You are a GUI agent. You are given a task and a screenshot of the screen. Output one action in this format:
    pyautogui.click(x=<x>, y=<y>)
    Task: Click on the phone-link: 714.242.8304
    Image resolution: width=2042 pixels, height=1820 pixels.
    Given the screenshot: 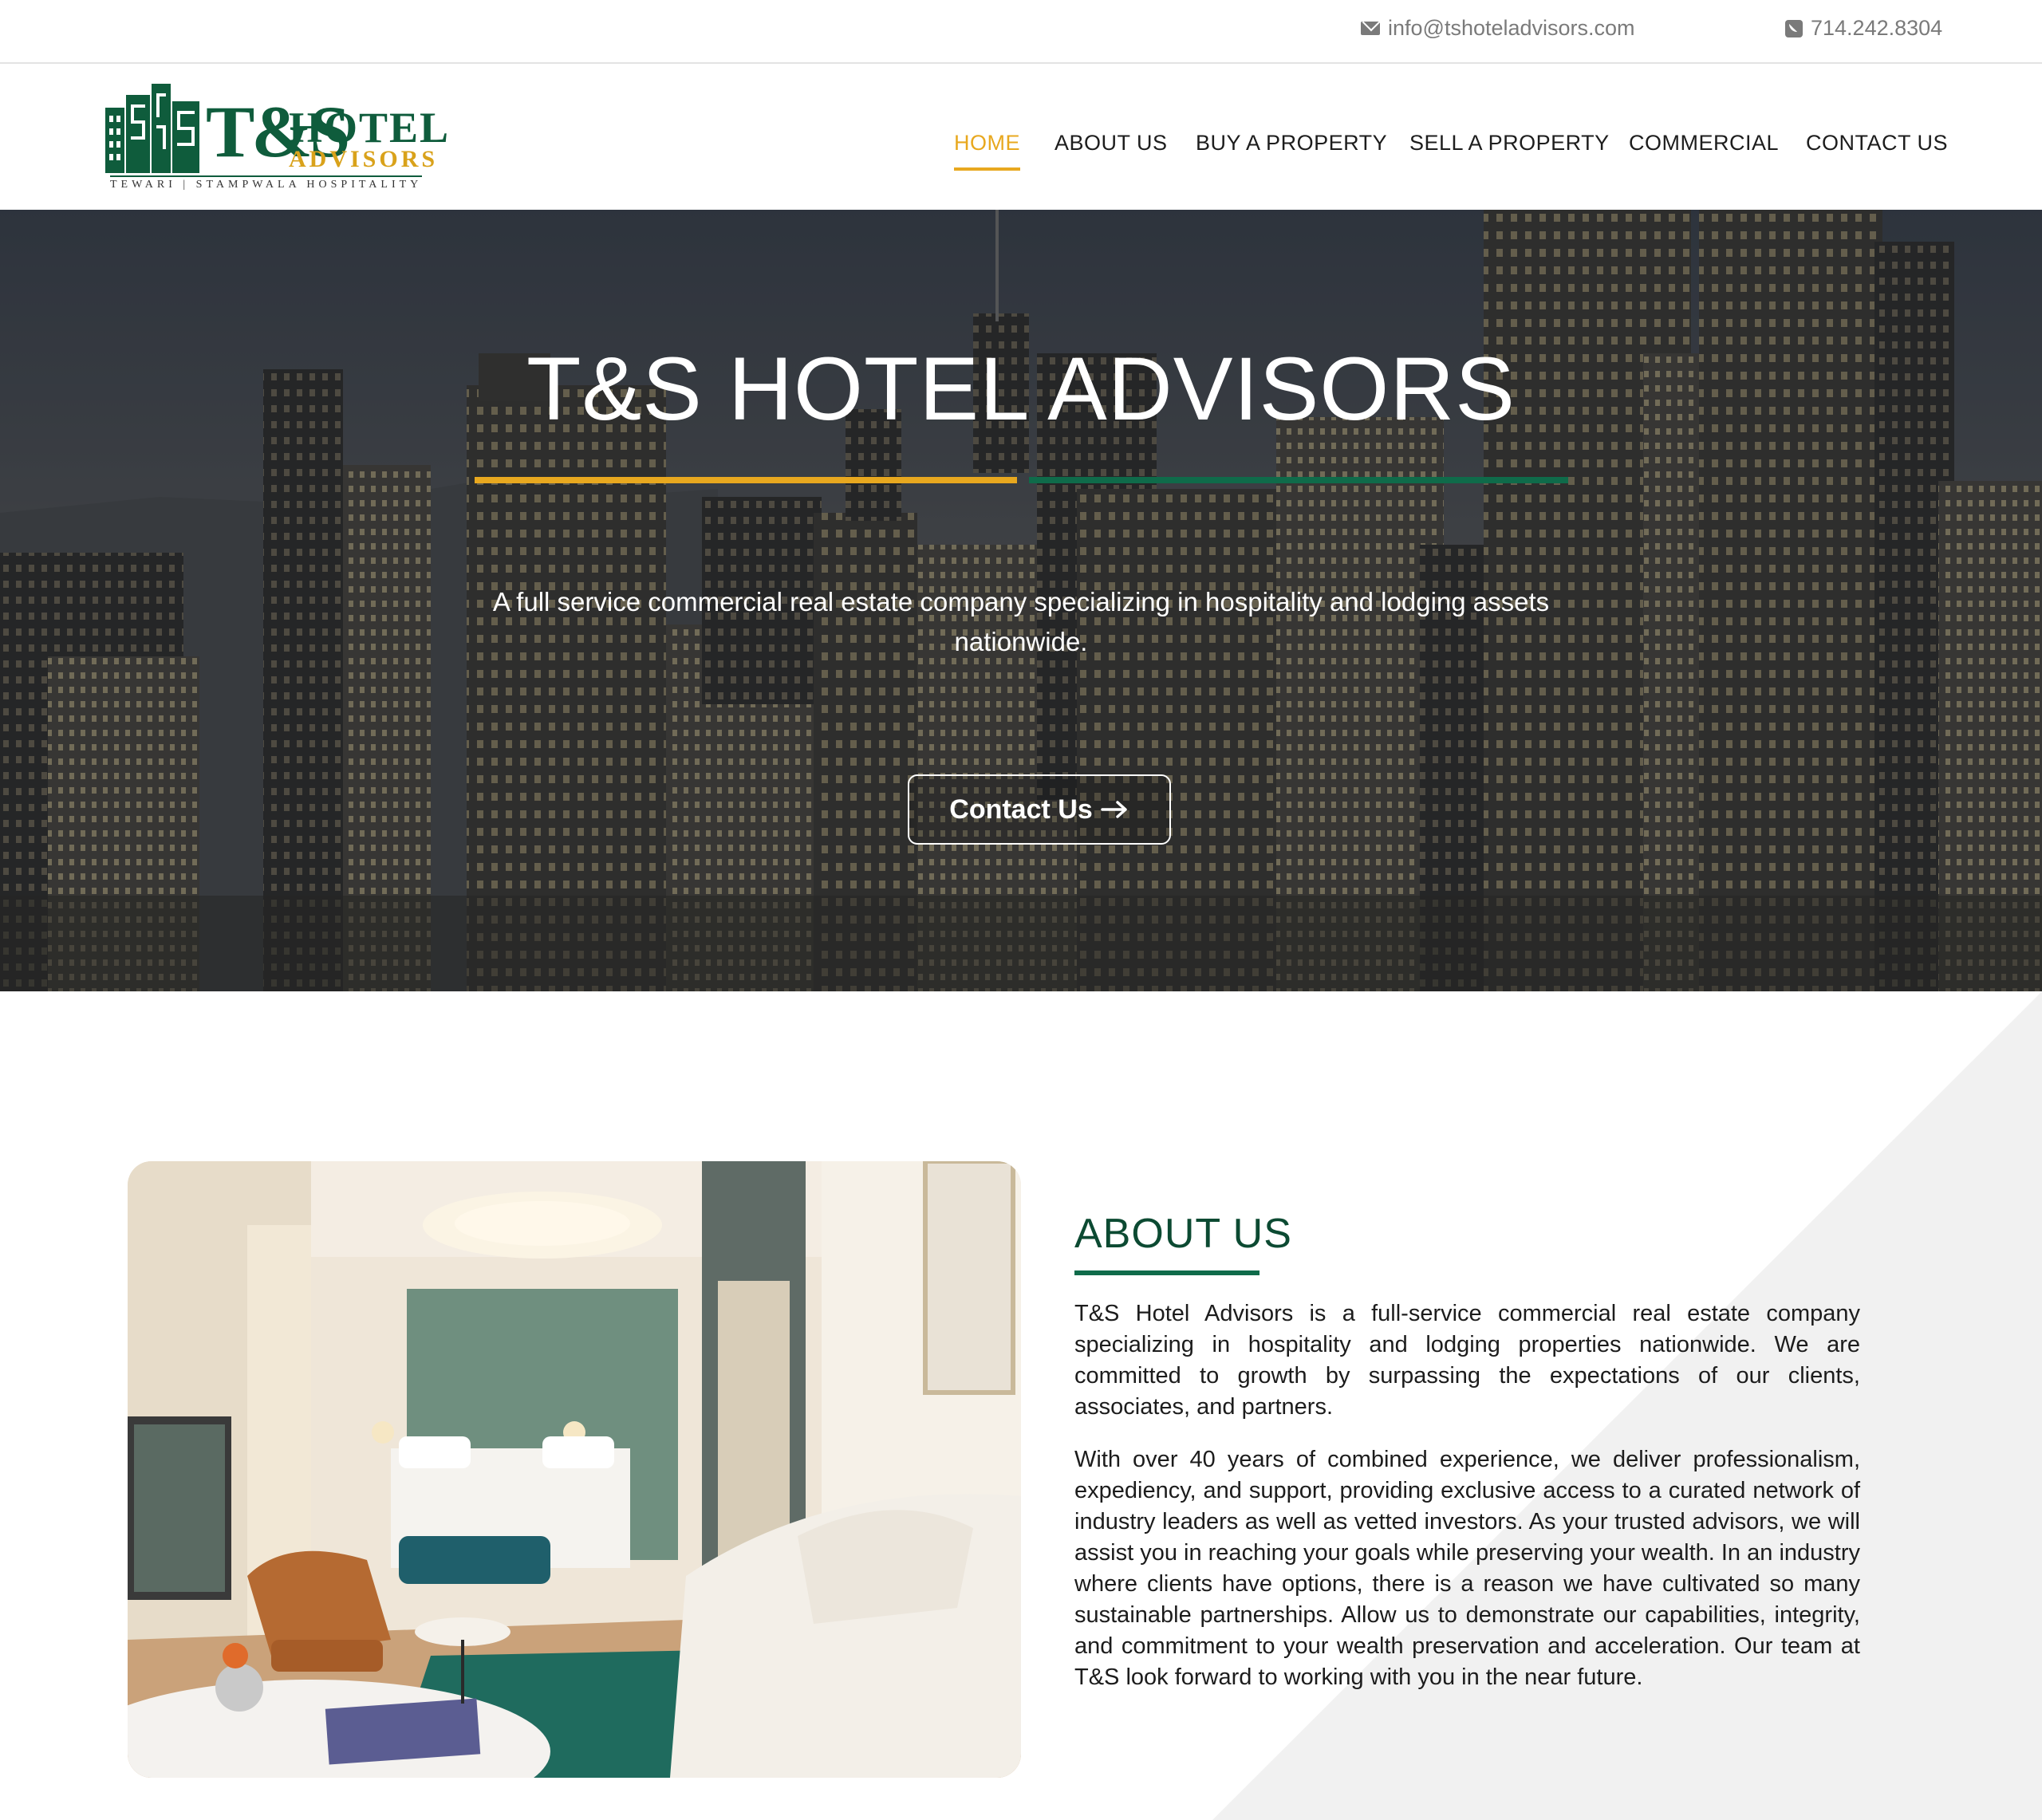 What is the action you would take?
    pyautogui.click(x=1863, y=28)
    